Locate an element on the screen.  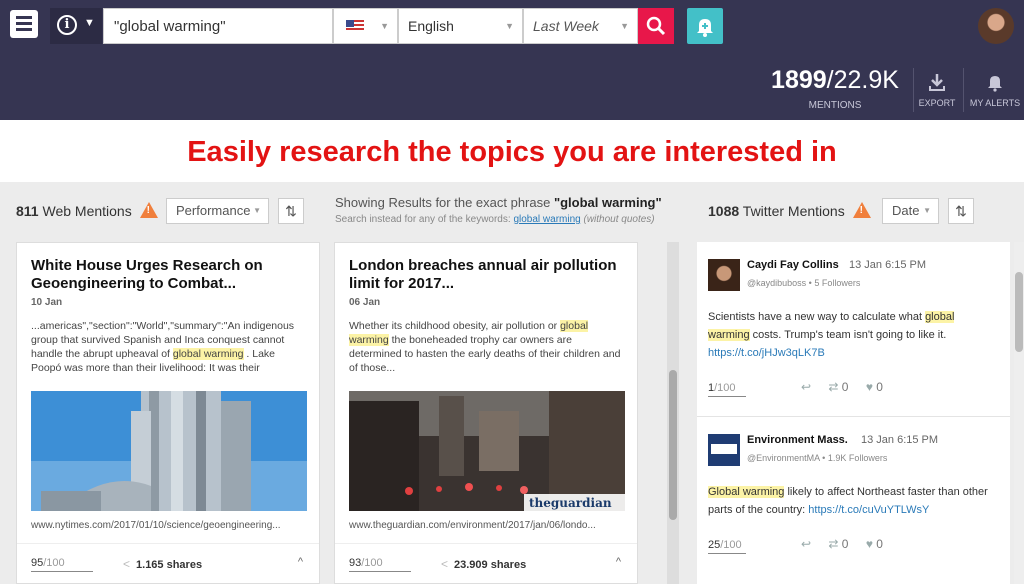
tweet-author: Environment Mass. is located at coordinates (797, 440).